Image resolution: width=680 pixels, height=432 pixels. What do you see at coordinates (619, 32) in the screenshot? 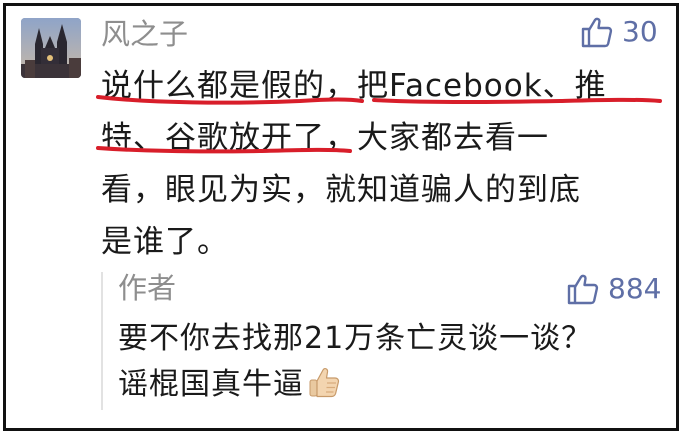
I see `comment-like-button: 30` at bounding box center [619, 32].